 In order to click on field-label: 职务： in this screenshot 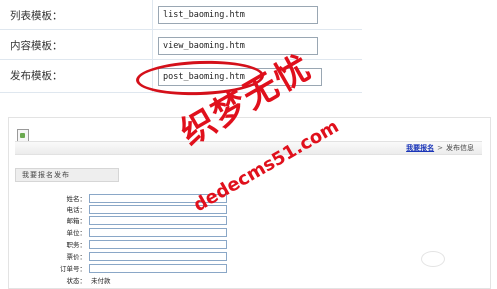, I will do `click(76, 245)`.